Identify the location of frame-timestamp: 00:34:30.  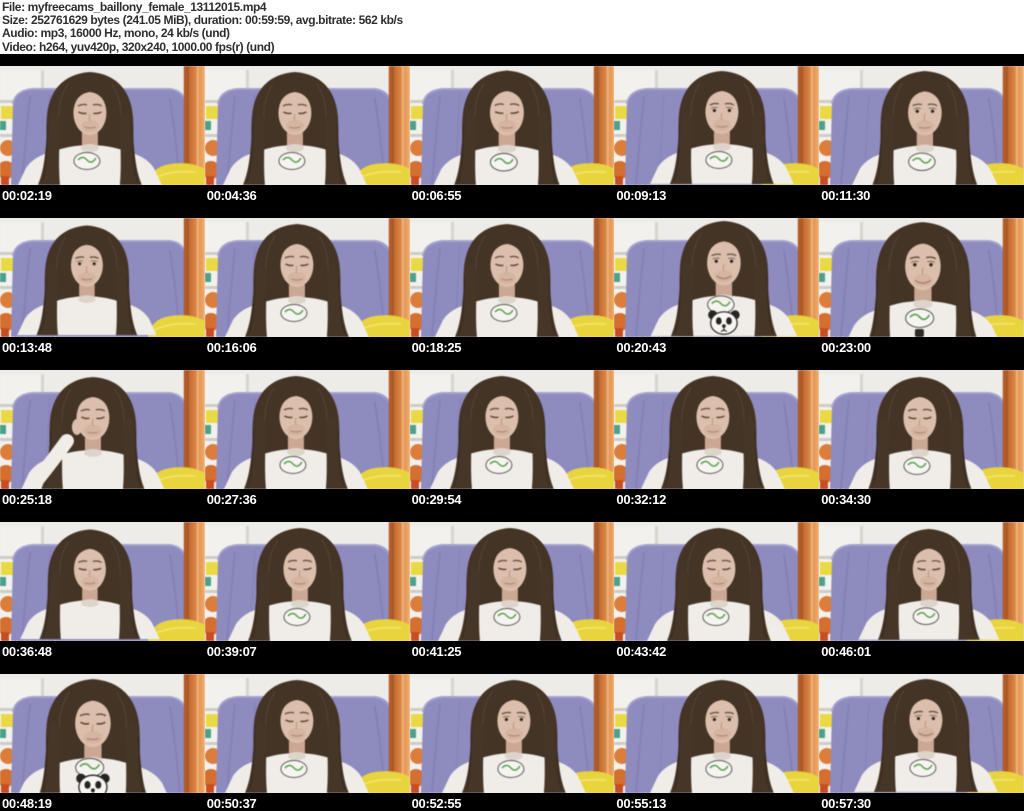
(846, 499).